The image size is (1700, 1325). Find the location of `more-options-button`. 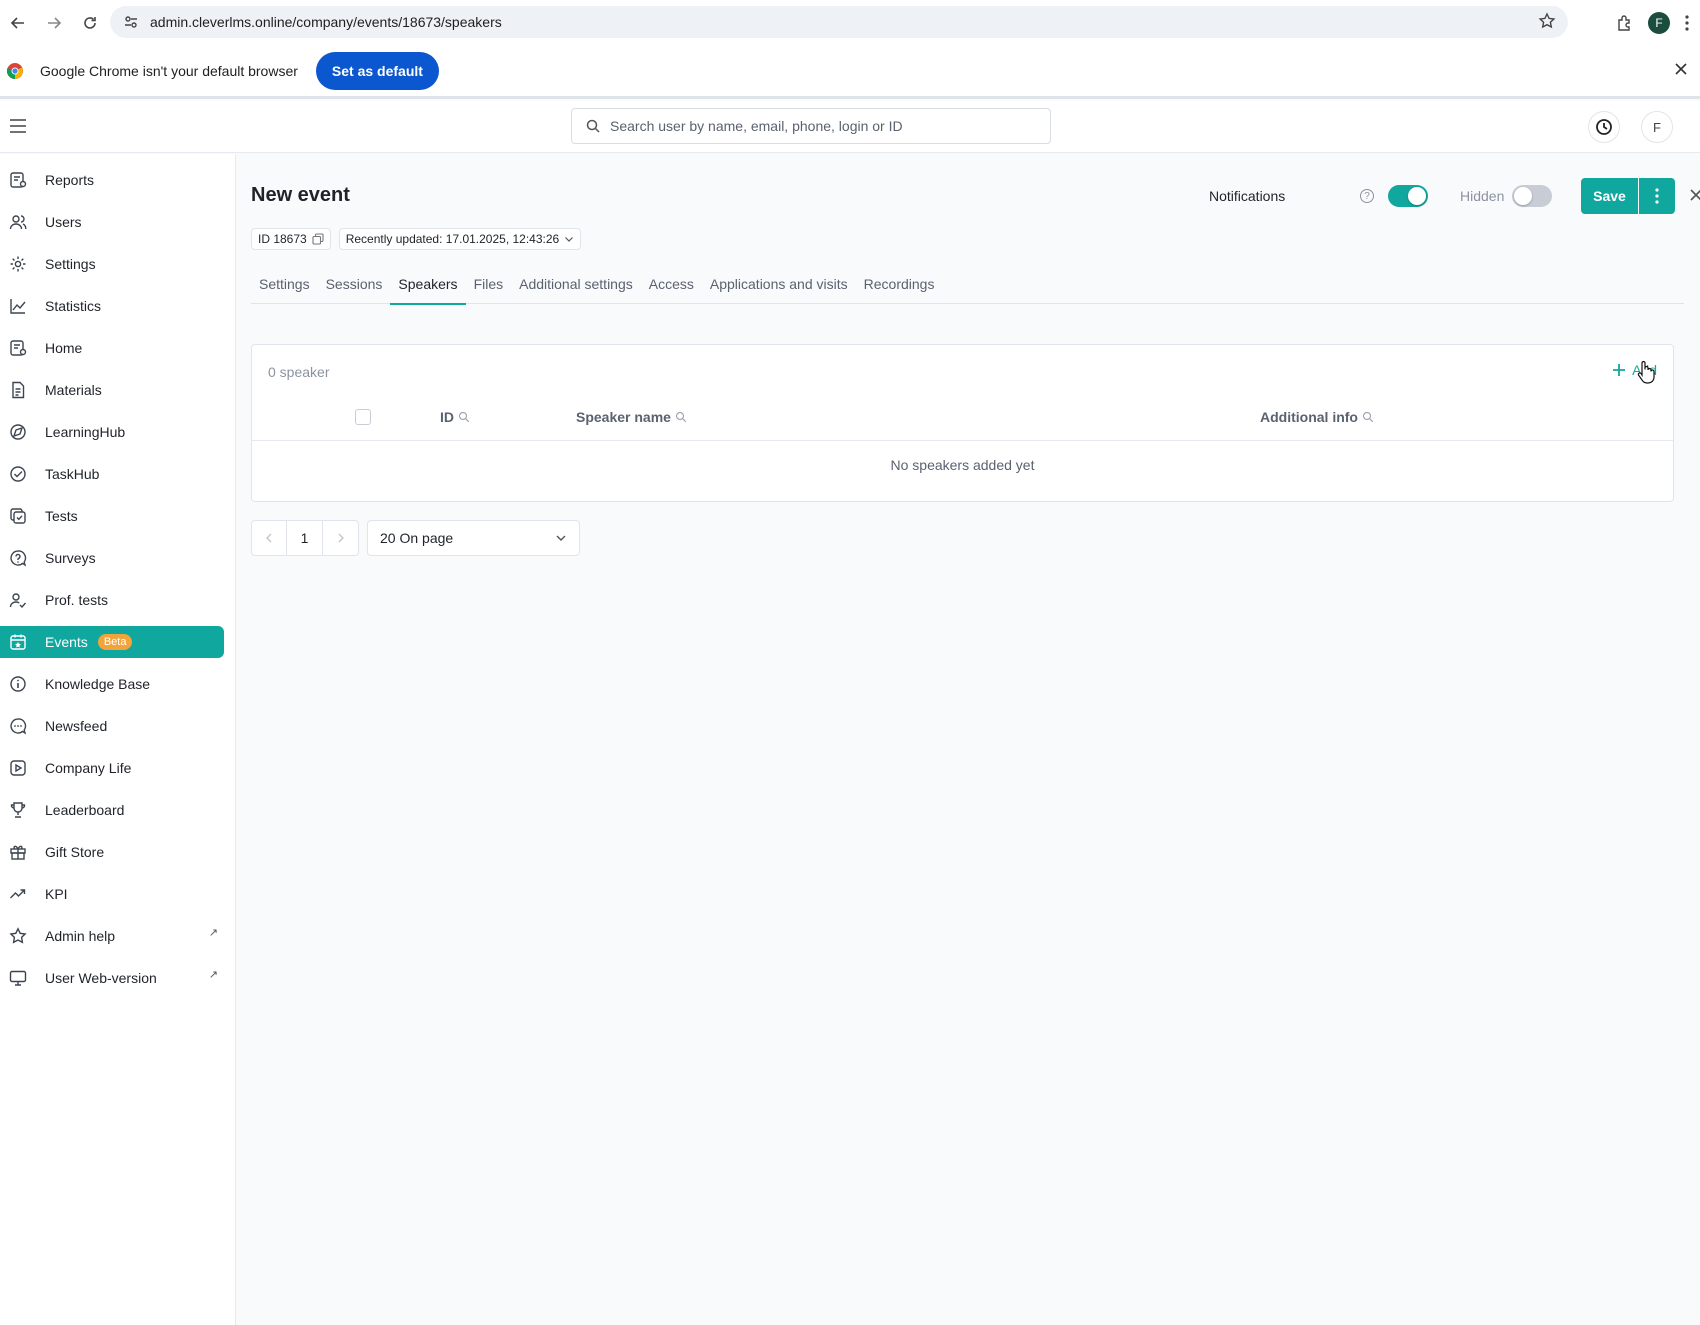

more-options-button is located at coordinates (1657, 196).